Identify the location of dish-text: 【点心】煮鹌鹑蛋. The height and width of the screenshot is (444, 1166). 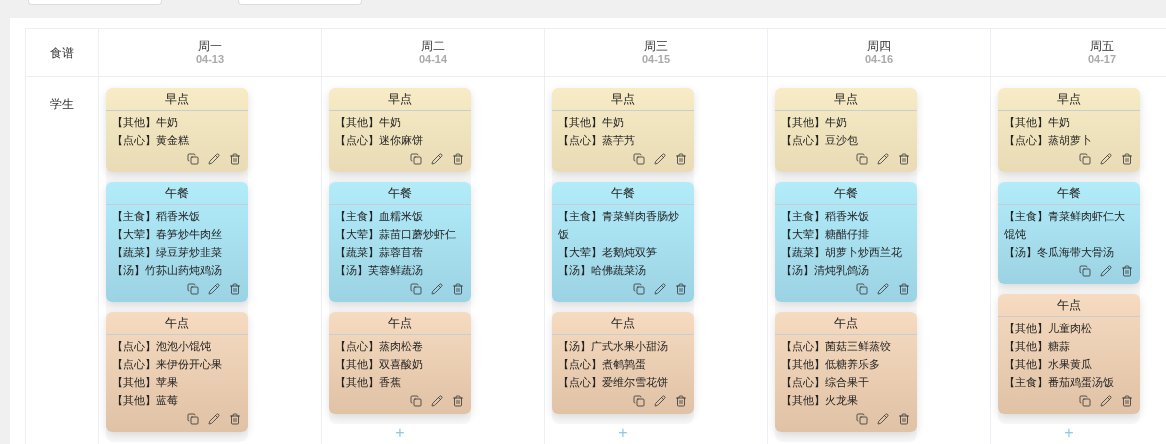
(602, 364).